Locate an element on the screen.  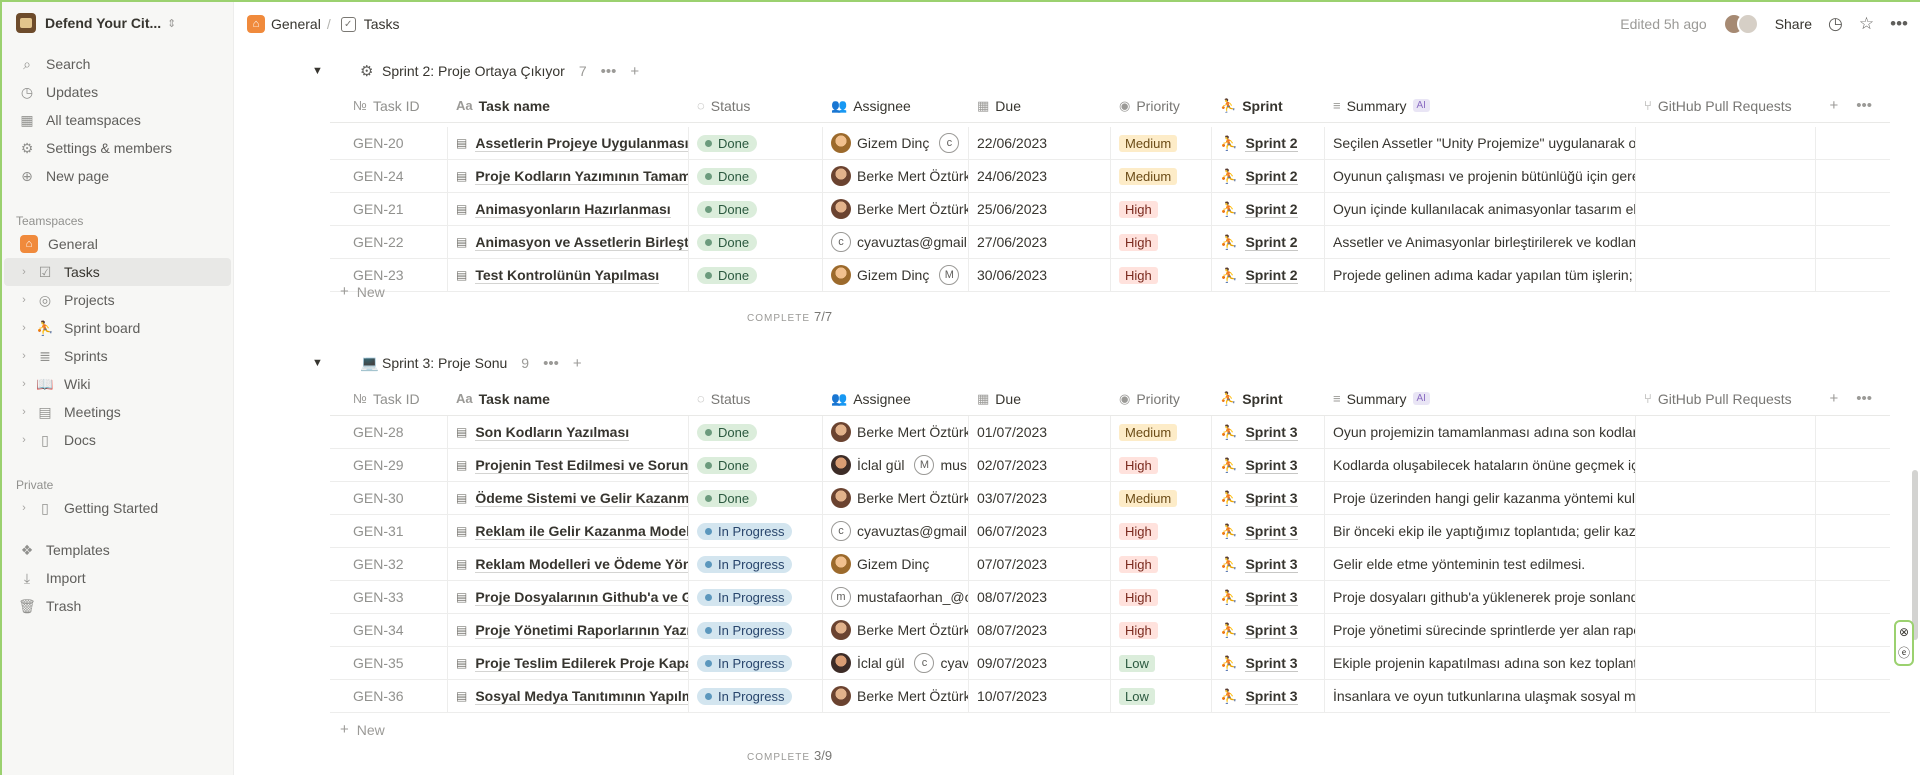
sidebar-item-projects: › ◎ Projects is located at coordinates (117, 300).